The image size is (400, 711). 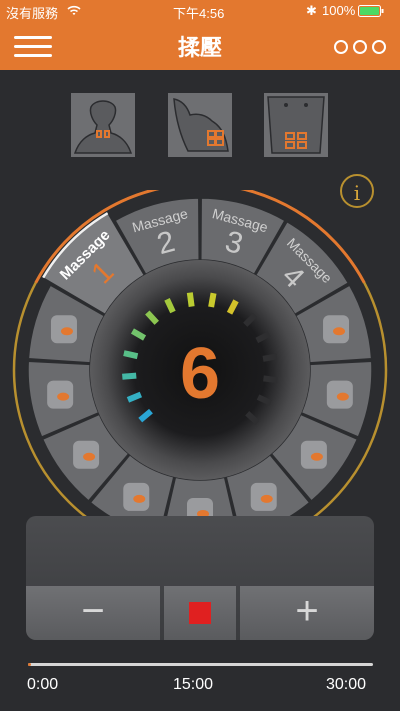 What do you see at coordinates (346, 684) in the screenshot?
I see `timer-end-label: 30:00` at bounding box center [346, 684].